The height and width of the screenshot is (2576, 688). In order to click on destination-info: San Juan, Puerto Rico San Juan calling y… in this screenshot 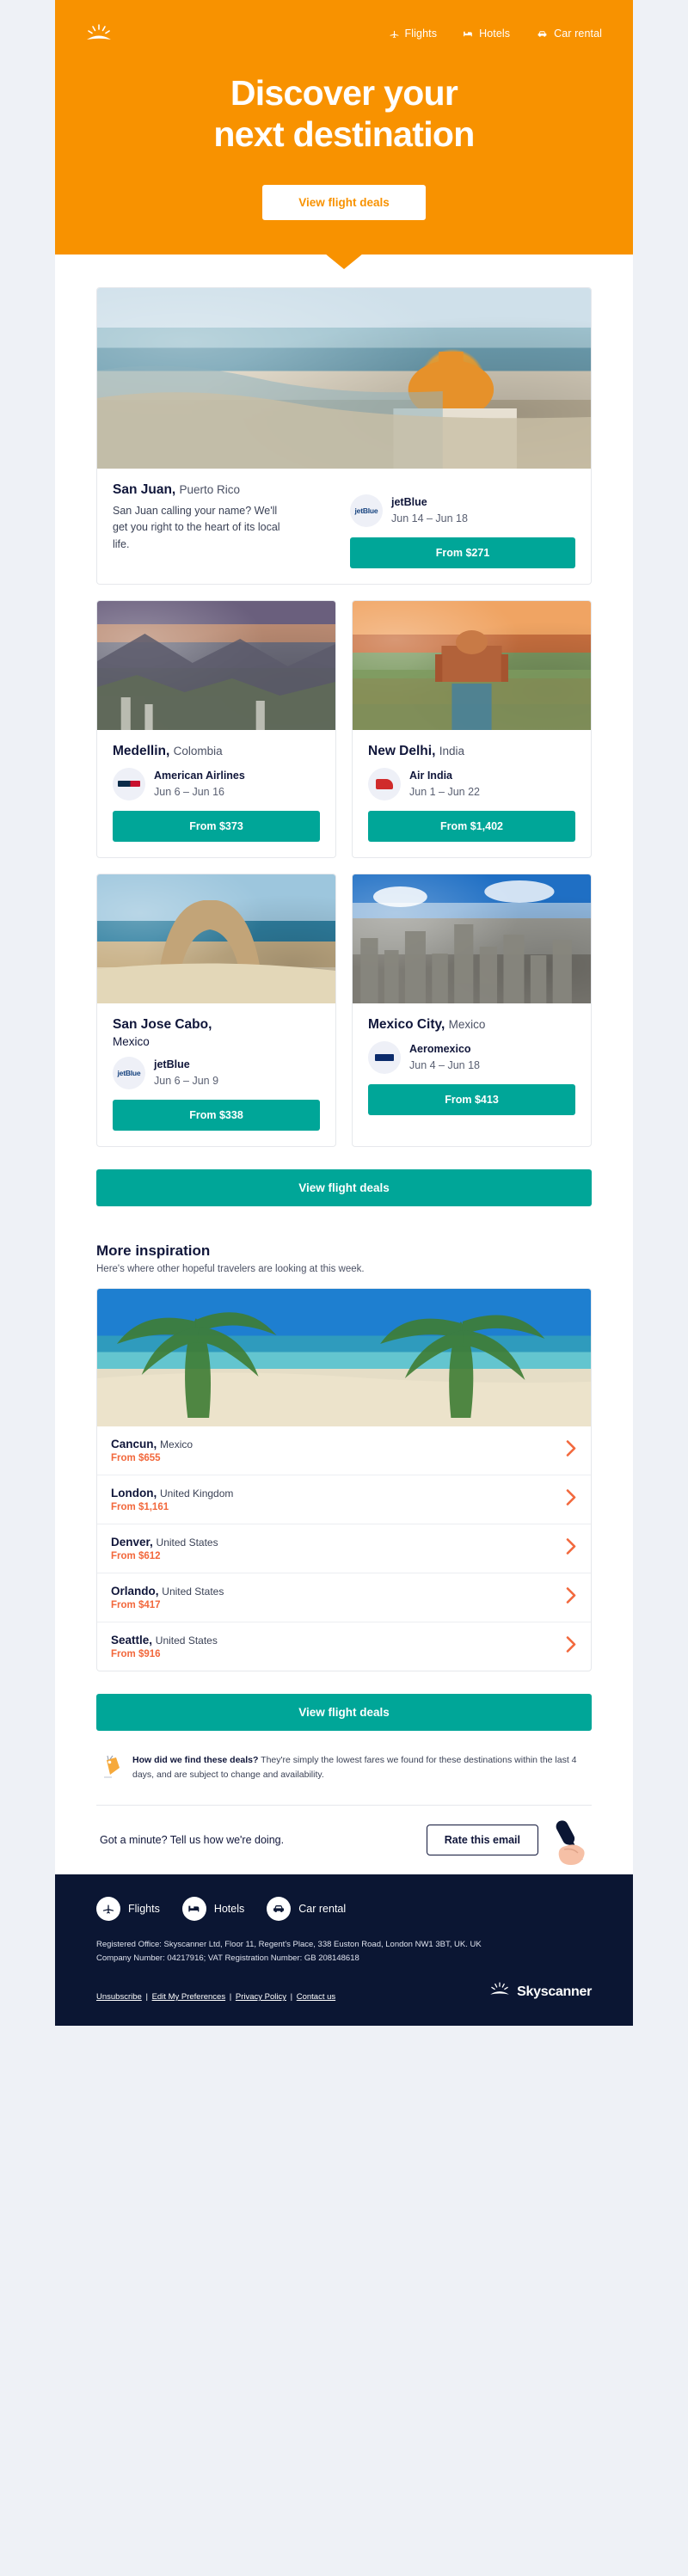, I will do `click(225, 525)`.